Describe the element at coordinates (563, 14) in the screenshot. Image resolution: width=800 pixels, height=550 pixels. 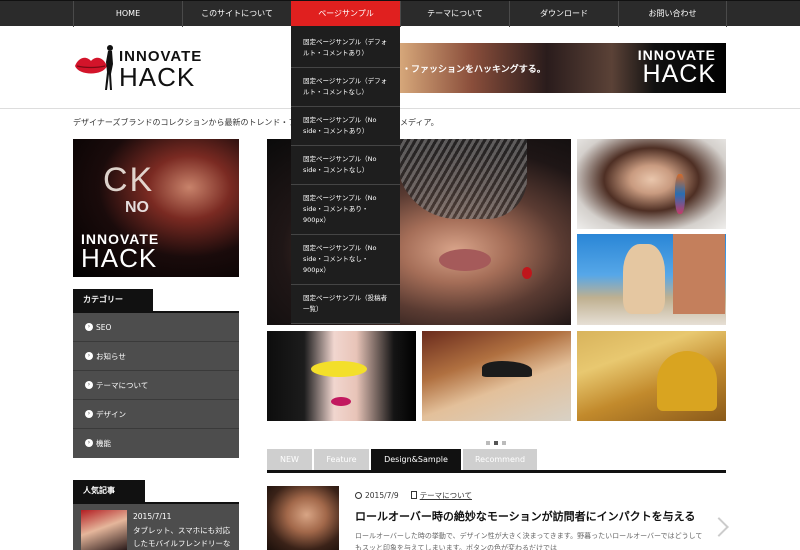
I see `nav-item-download: ダウンロード` at that location.